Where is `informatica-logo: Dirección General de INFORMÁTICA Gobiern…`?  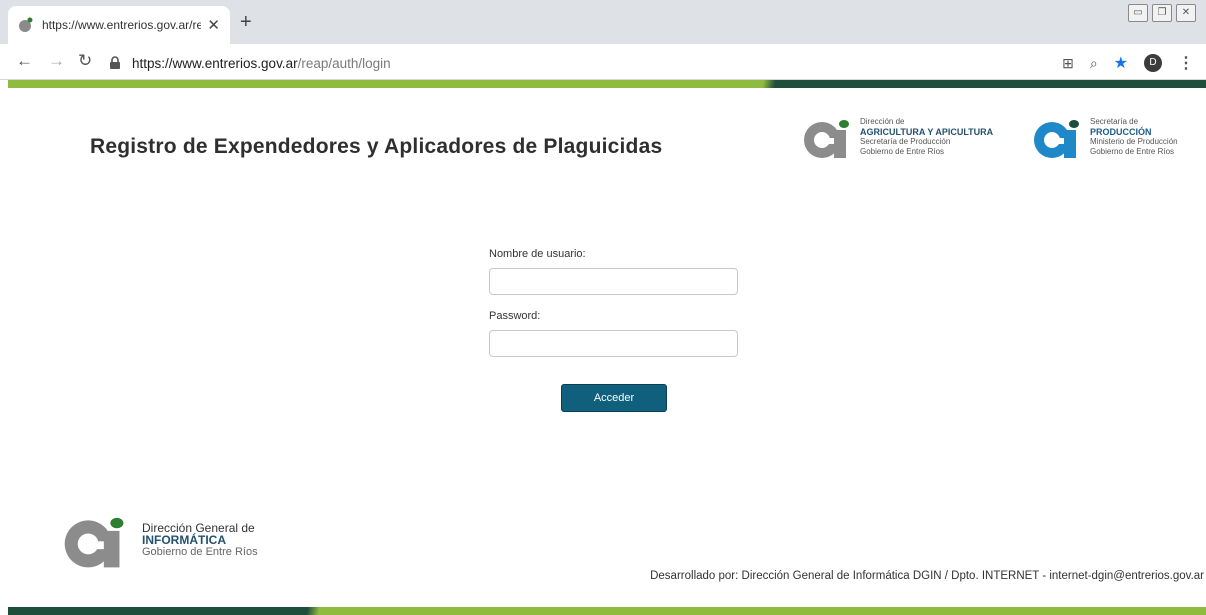 informatica-logo: Dirección General de INFORMÁTICA Gobiern… is located at coordinates (157, 540).